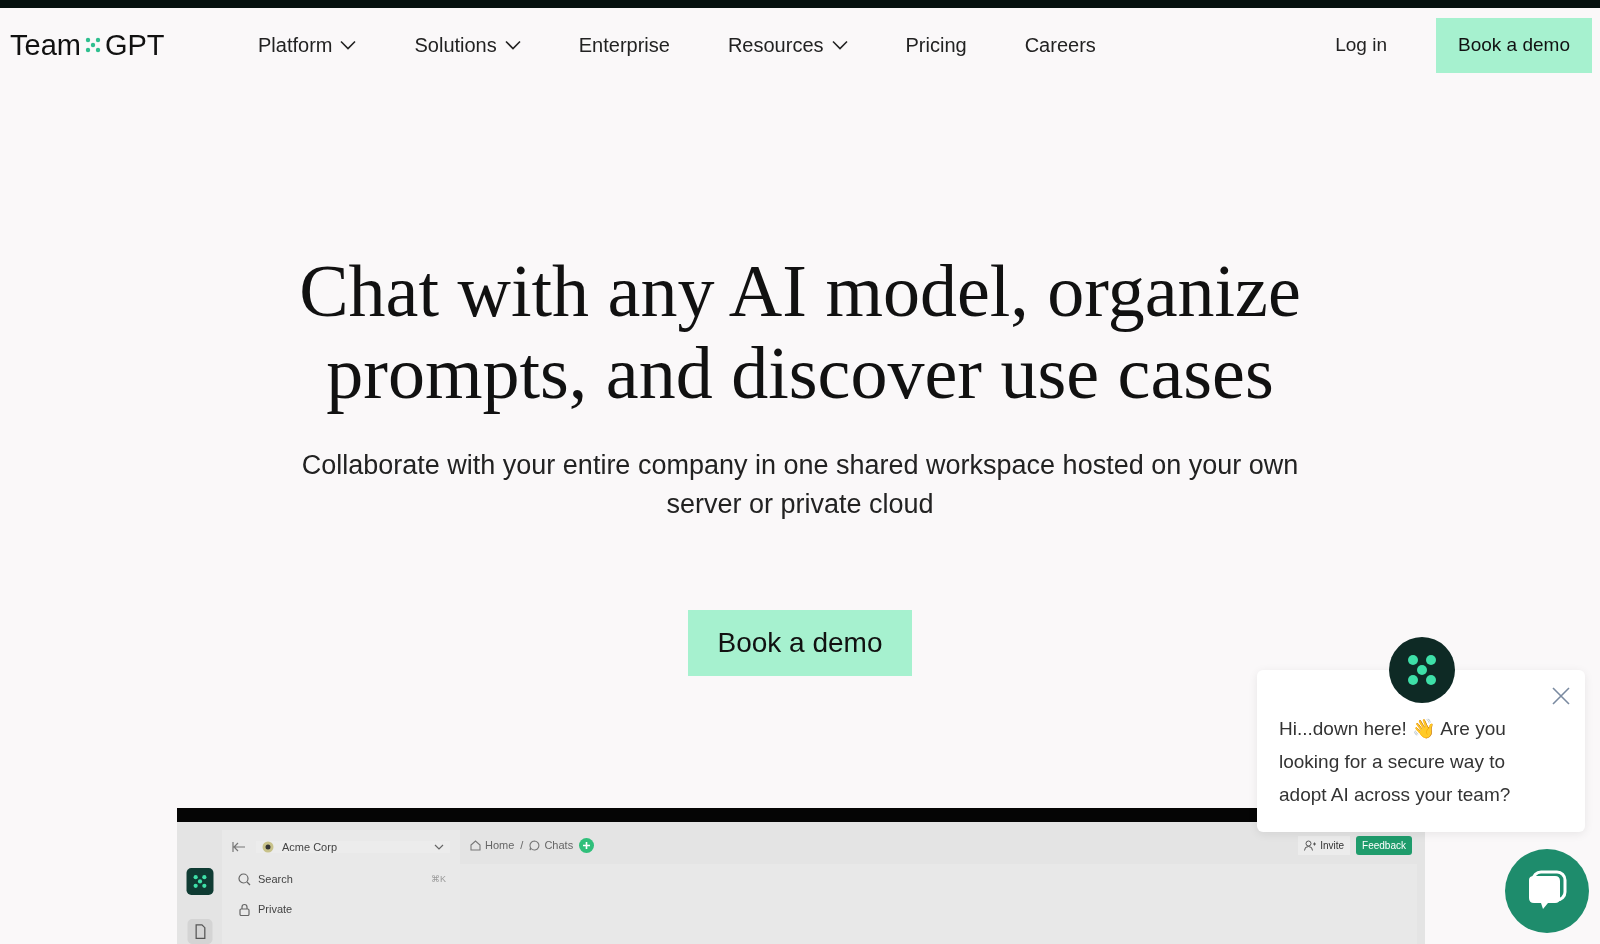  What do you see at coordinates (467, 45) in the screenshot?
I see `nav-link: Solutions` at bounding box center [467, 45].